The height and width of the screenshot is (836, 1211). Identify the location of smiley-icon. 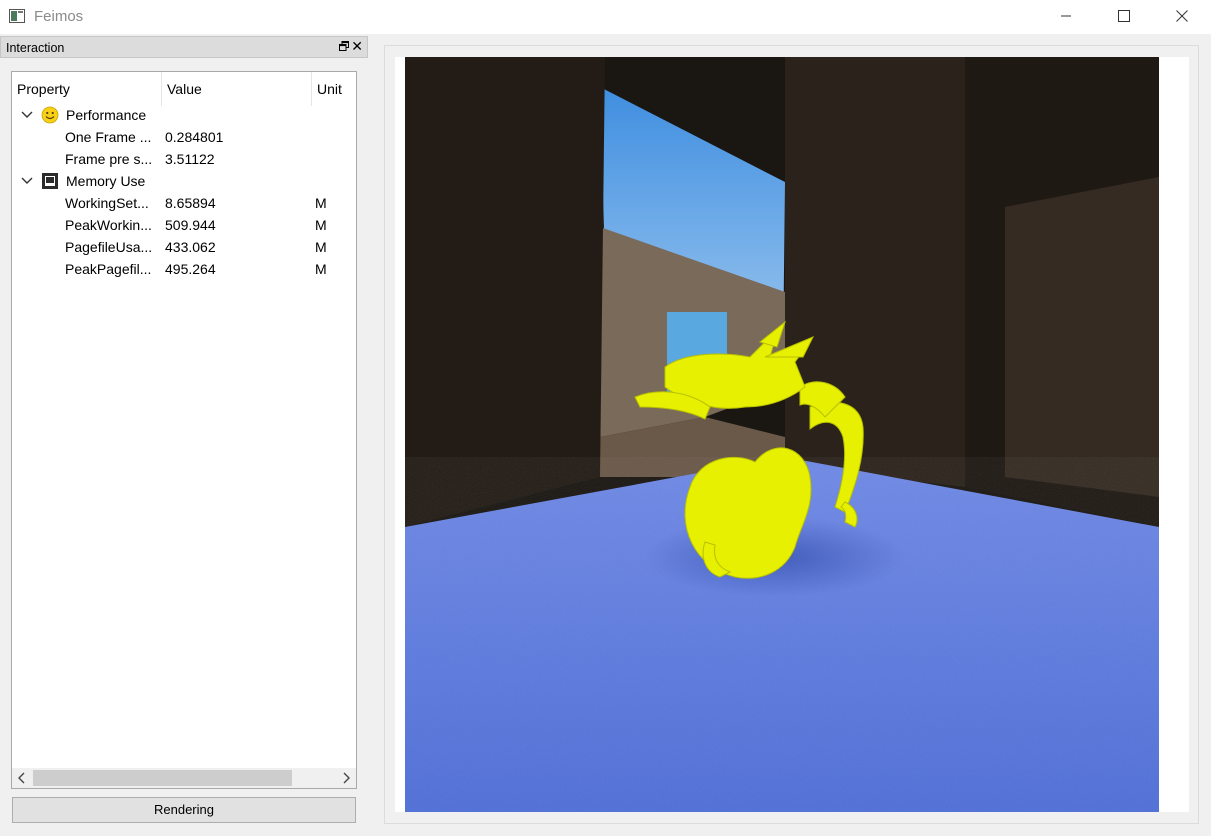
(50, 115).